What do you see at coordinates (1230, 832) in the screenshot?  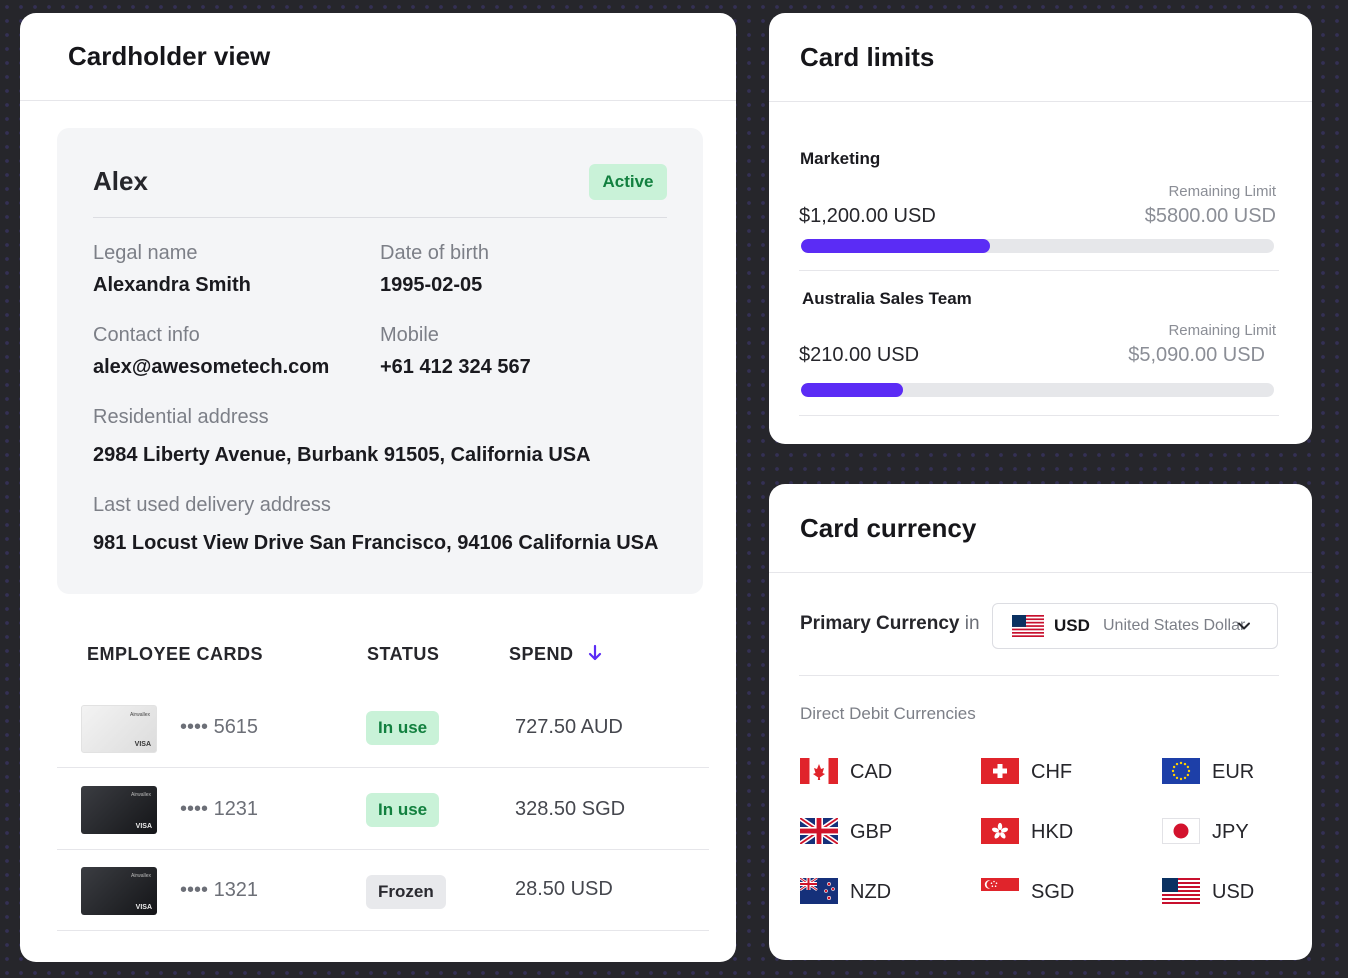 I see `currency-code: JPY` at bounding box center [1230, 832].